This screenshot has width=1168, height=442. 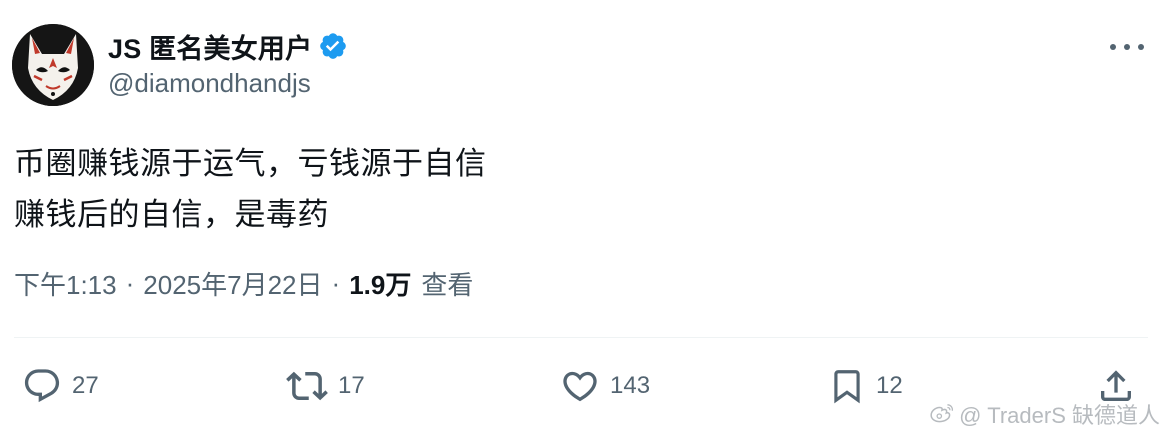 What do you see at coordinates (630, 385) in the screenshot?
I see `like-count: 143` at bounding box center [630, 385].